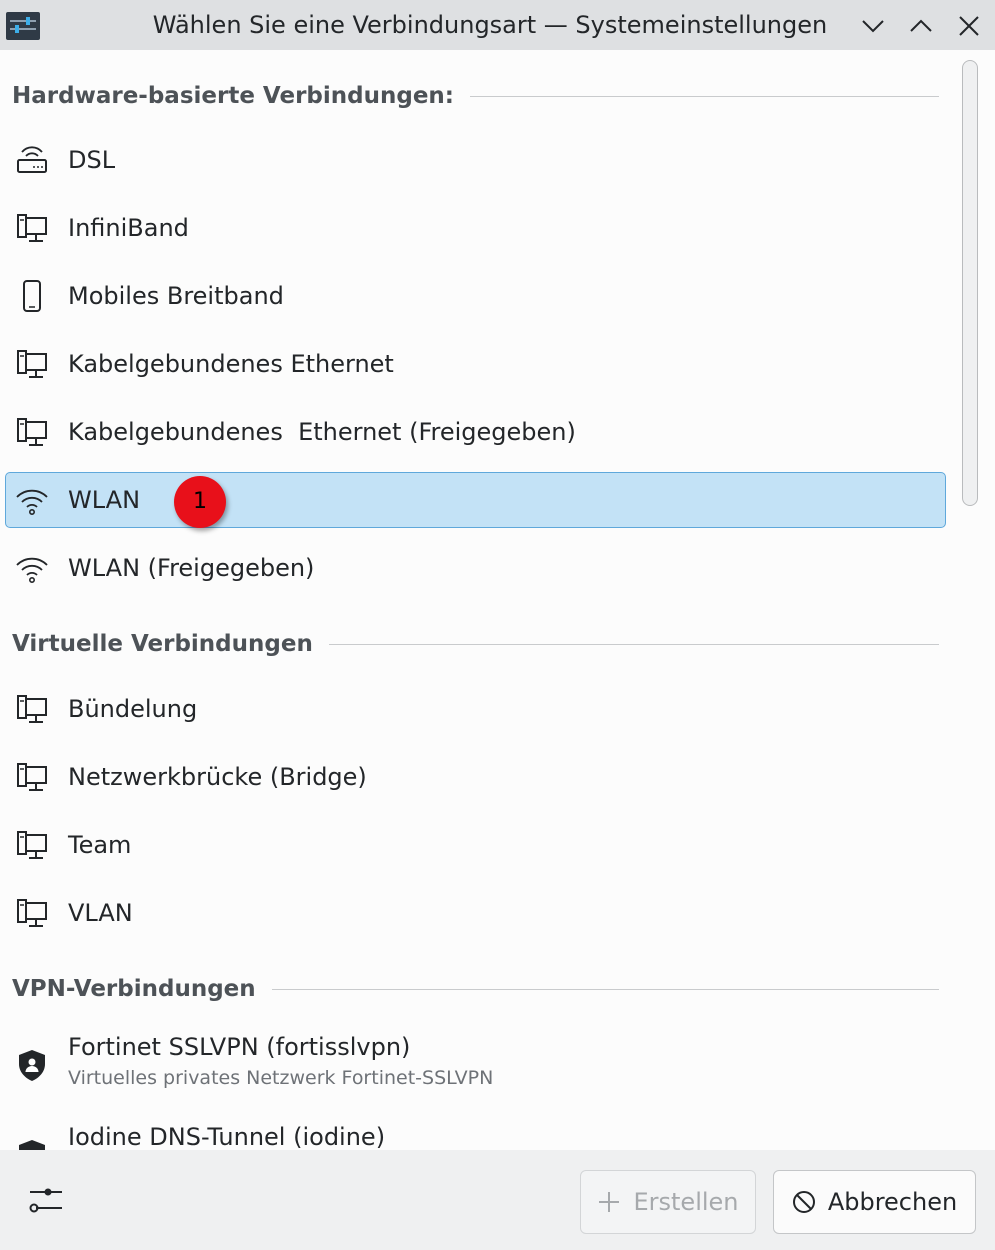 Image resolution: width=995 pixels, height=1250 pixels. I want to click on list-item-vlan: VLAN, so click(475, 913).